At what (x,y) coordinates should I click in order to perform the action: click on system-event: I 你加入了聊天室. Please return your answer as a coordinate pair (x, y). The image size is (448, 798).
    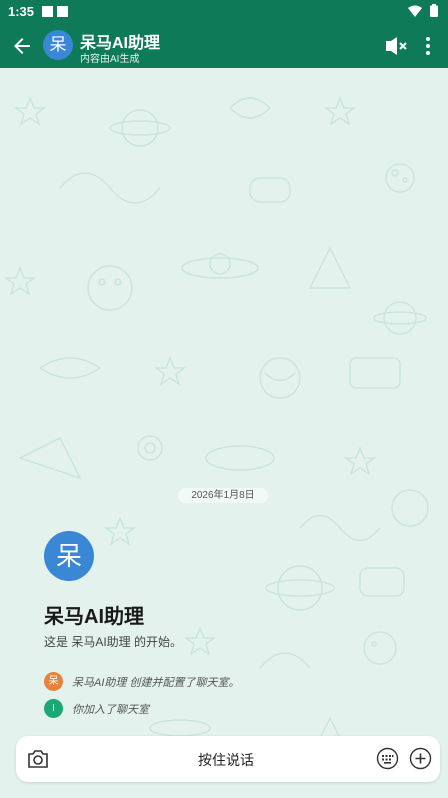
    Looking at the image, I should click on (96, 708).